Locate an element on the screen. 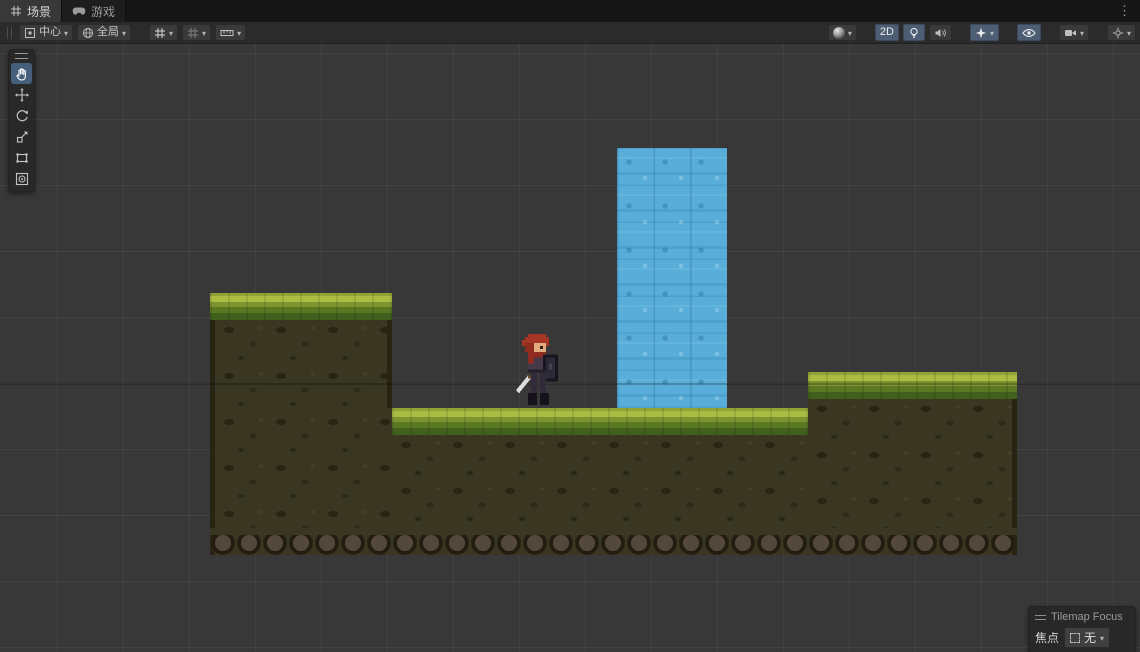 This screenshot has height=652, width=1140. tilemap-focus-overlay: Tilemap Focus 焦点 无 ▾ is located at coordinates (1082, 629).